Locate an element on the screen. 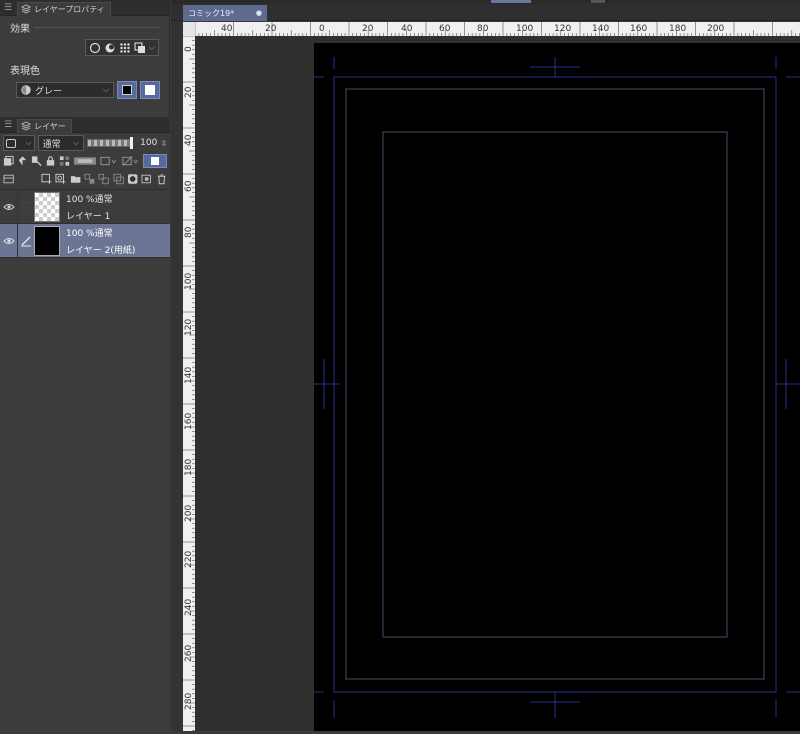 This screenshot has height=734, width=800. layer-color-button is located at coordinates (155, 161).